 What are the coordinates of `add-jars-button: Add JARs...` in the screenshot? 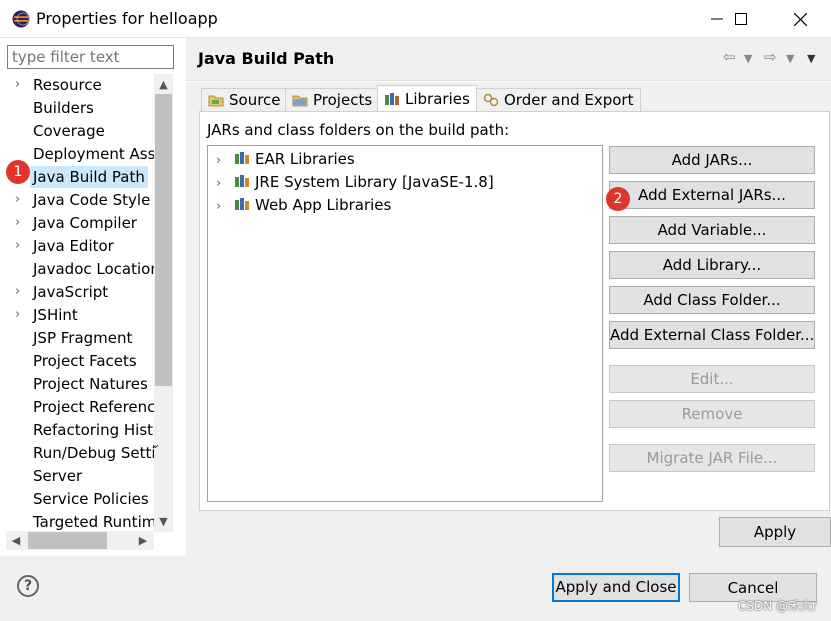 It's located at (712, 160).